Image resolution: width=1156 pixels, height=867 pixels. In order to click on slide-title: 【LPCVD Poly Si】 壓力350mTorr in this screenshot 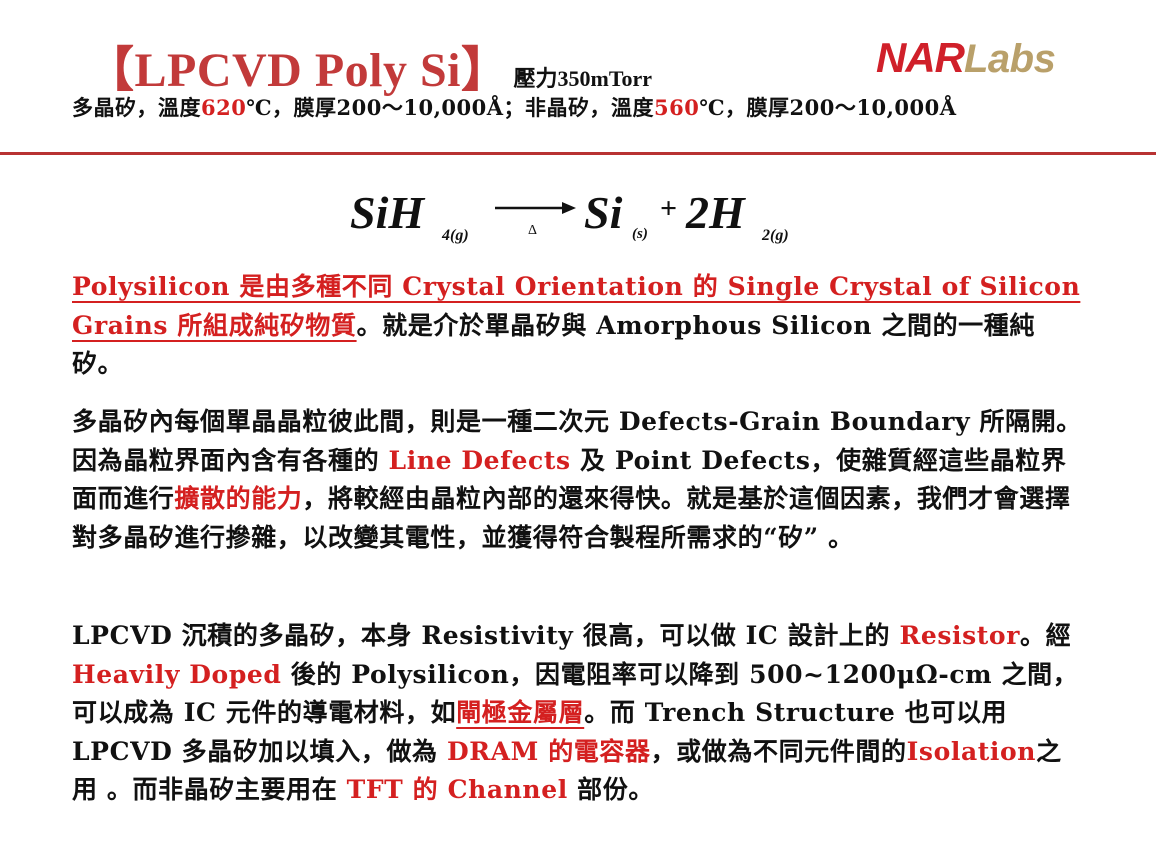, I will do `click(369, 65)`.